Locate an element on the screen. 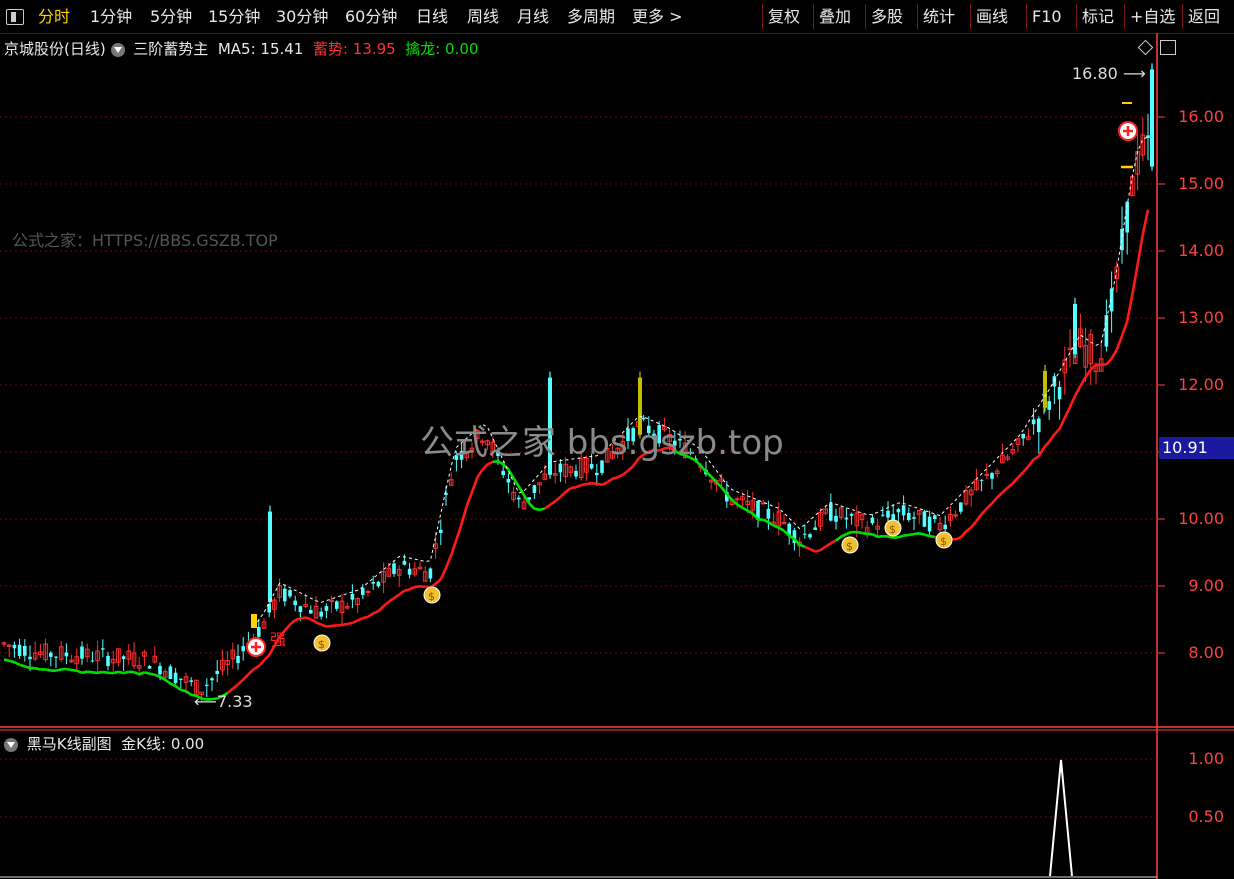  gold-k-spike is located at coordinates (1061, 818).